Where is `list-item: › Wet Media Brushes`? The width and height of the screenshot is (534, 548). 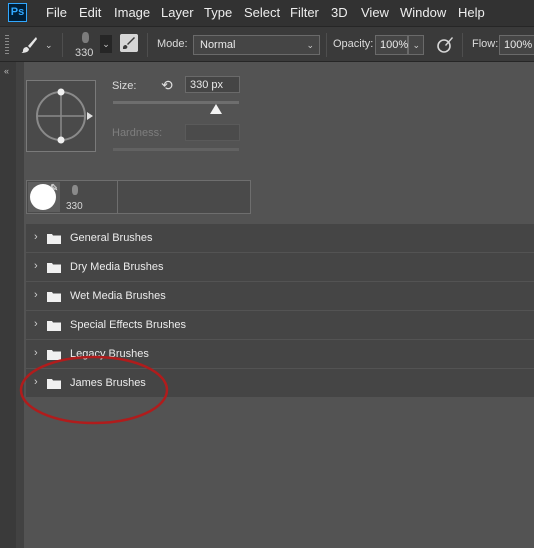
list-item: › Wet Media Brushes is located at coordinates (280, 296).